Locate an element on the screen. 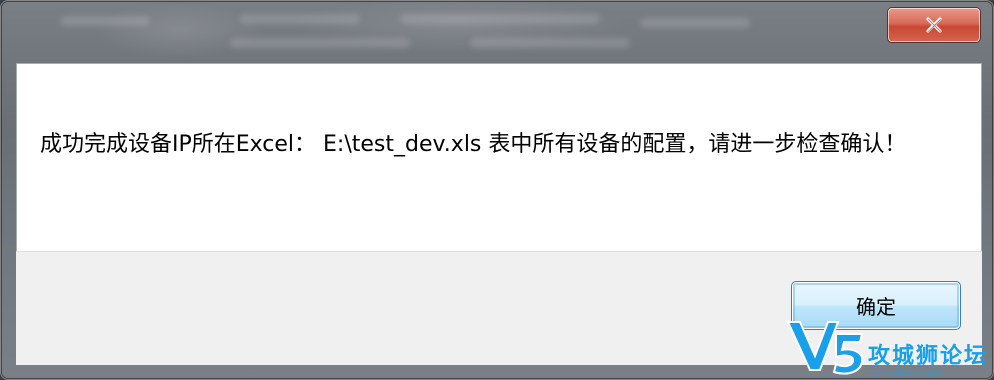 Image resolution: width=994 pixels, height=380 pixels. ok-button: 确定 is located at coordinates (876, 305).